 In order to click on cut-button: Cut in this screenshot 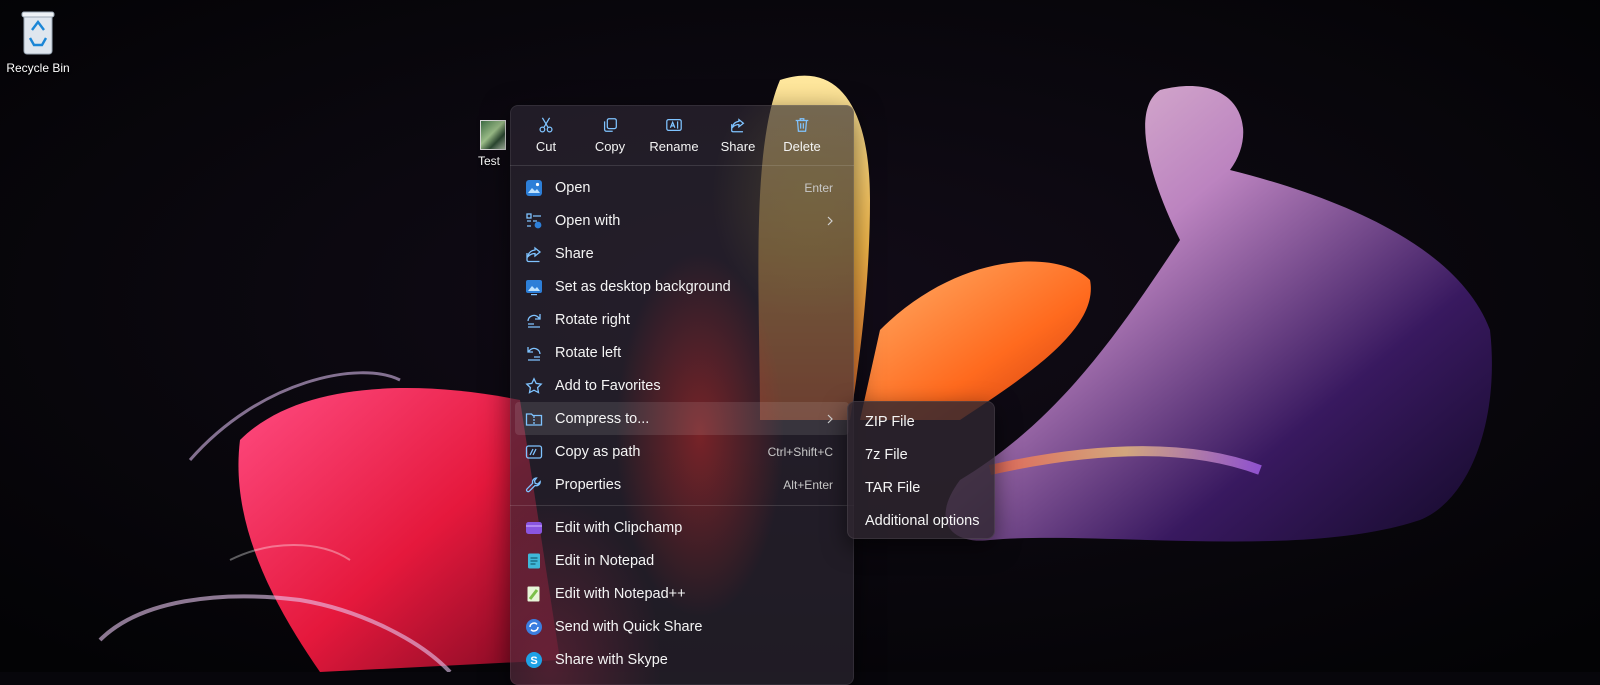, I will do `click(546, 135)`.